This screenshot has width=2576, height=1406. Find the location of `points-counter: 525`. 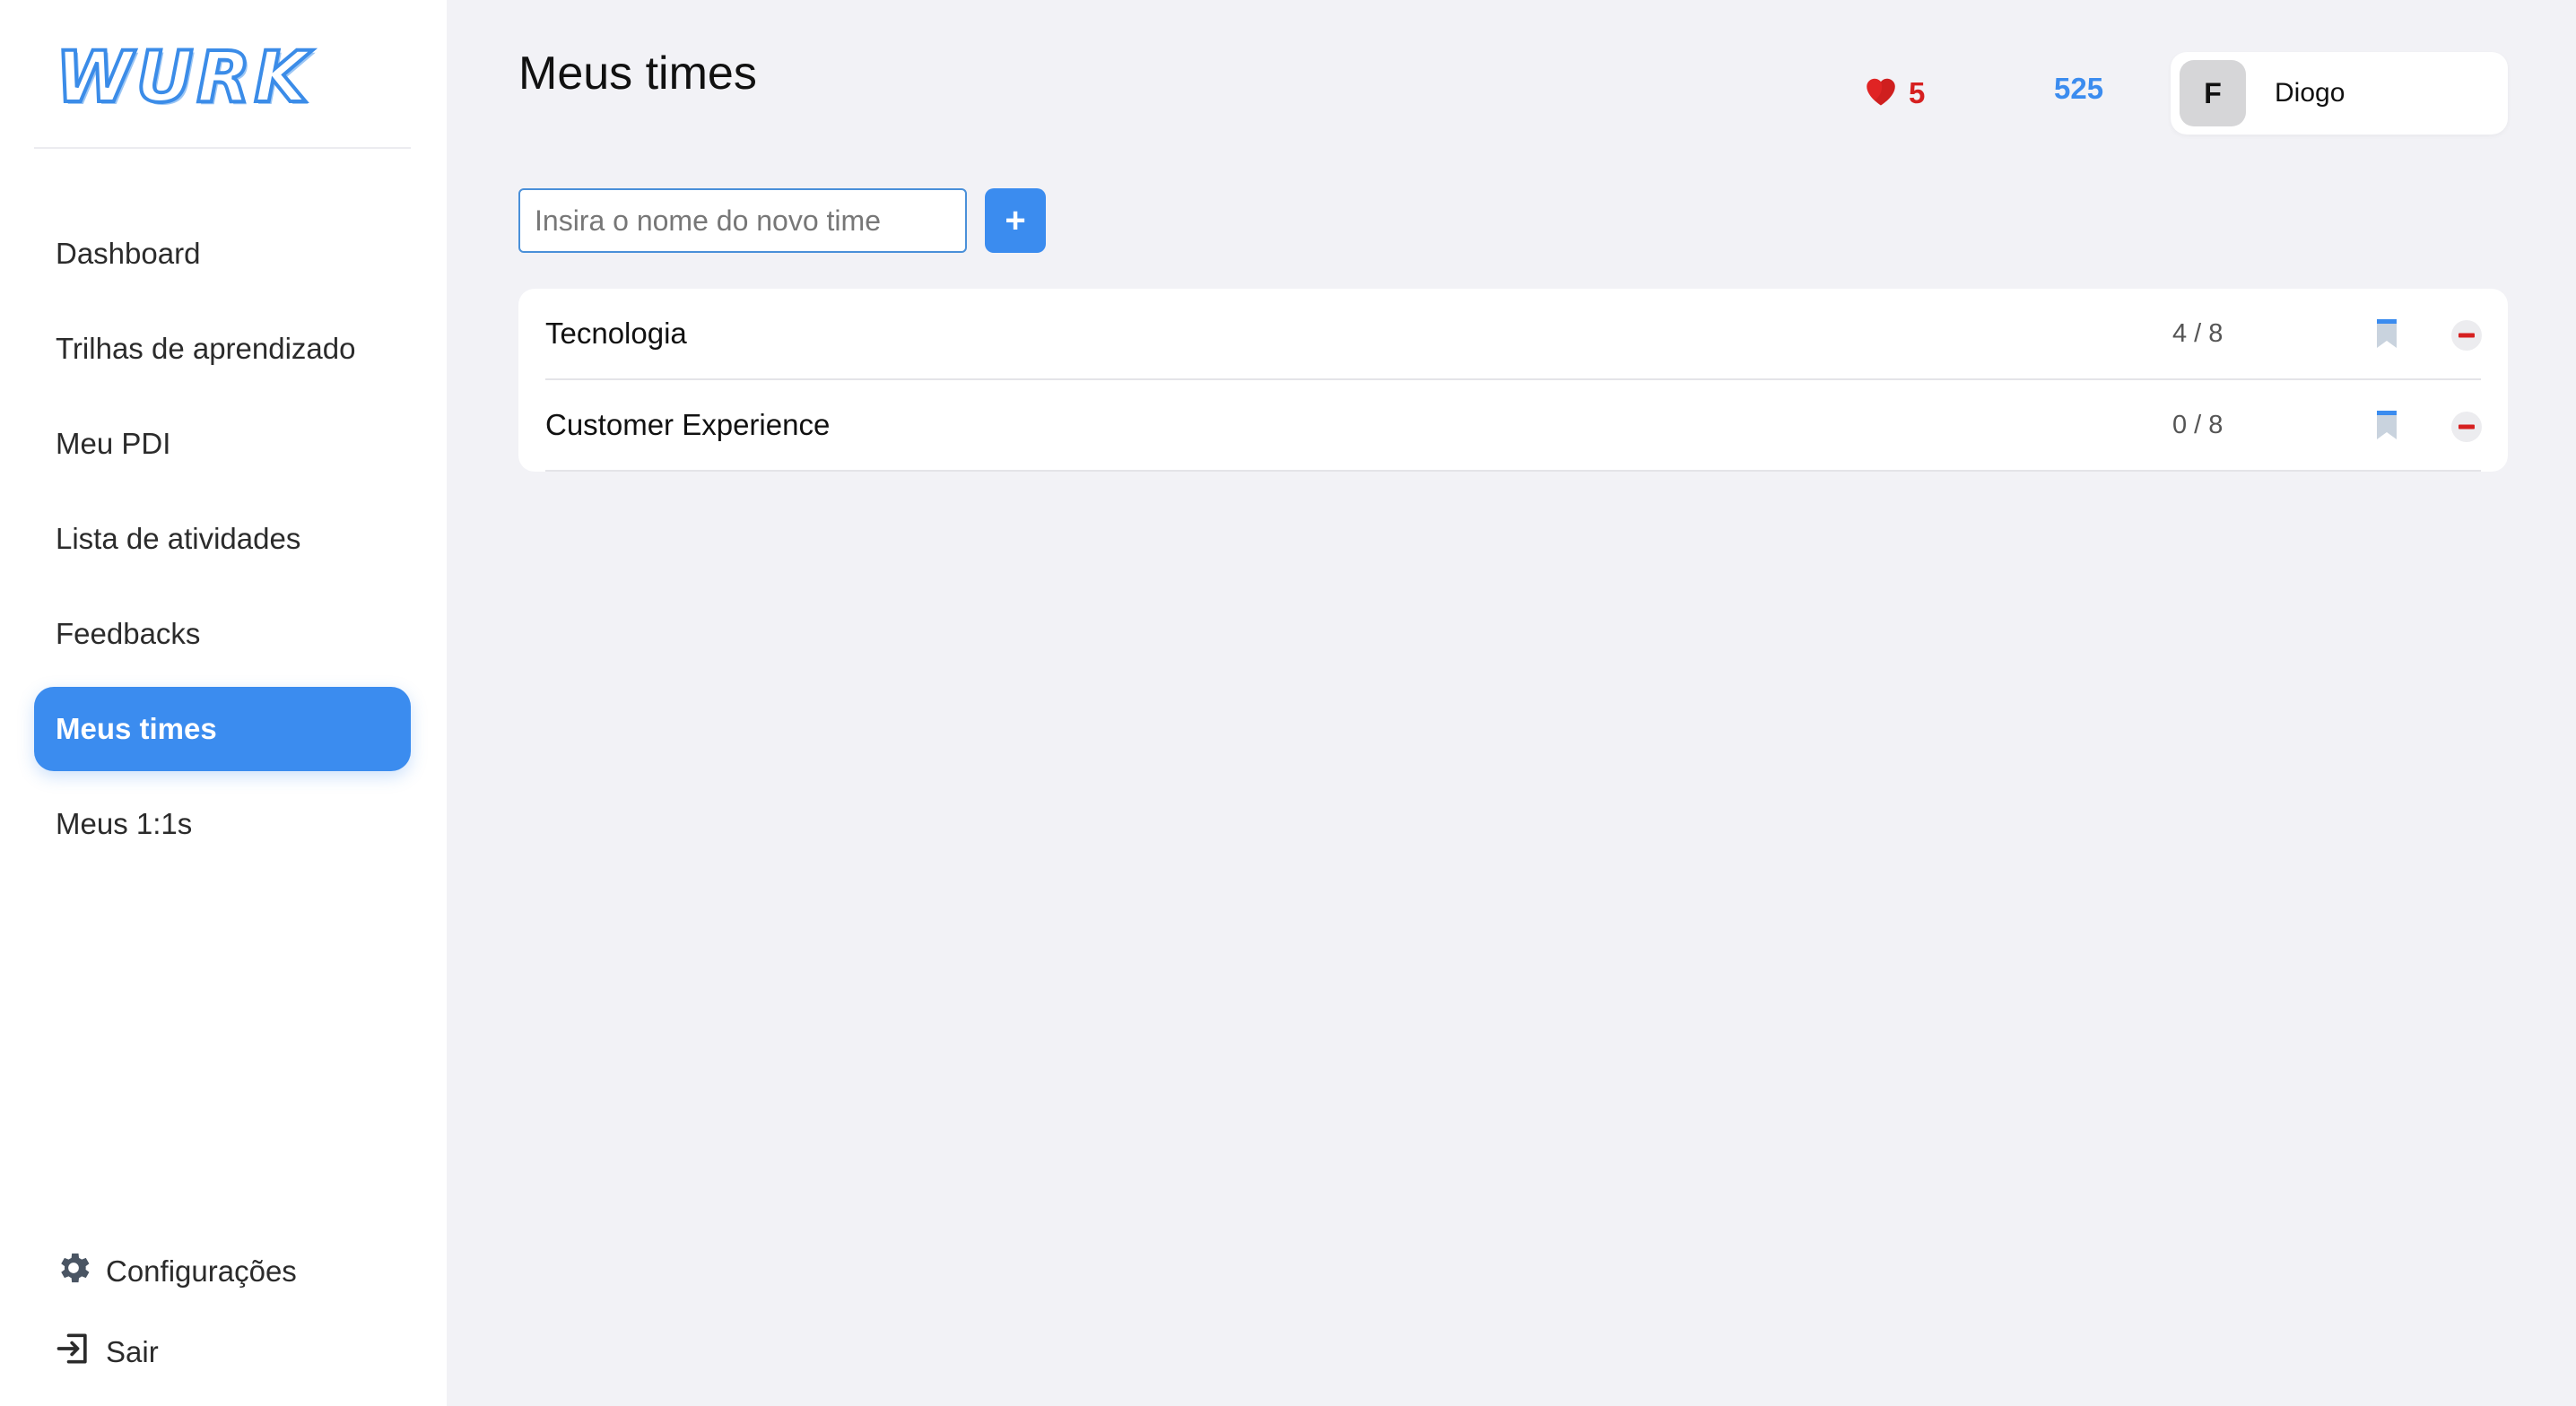

points-counter: 525 is located at coordinates (2079, 88).